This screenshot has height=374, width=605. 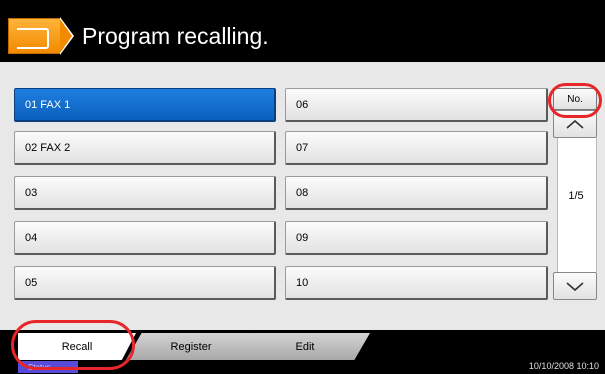 What do you see at coordinates (145, 193) in the screenshot?
I see `program-button-03: 03` at bounding box center [145, 193].